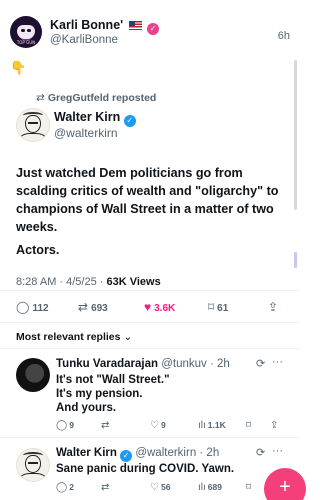 The width and height of the screenshot is (320, 500). I want to click on action-bar: ◯ 112 ⇄ 693 ♥ 3.6K ⌑ 61 ⇪, so click(150, 308).